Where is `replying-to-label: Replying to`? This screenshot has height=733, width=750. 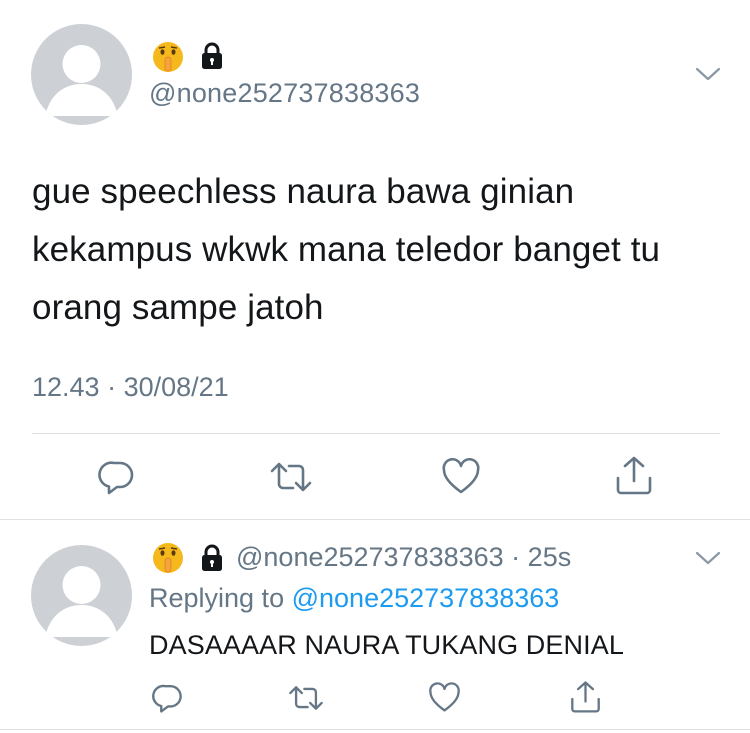
replying-to-label: Replying to is located at coordinates (217, 598).